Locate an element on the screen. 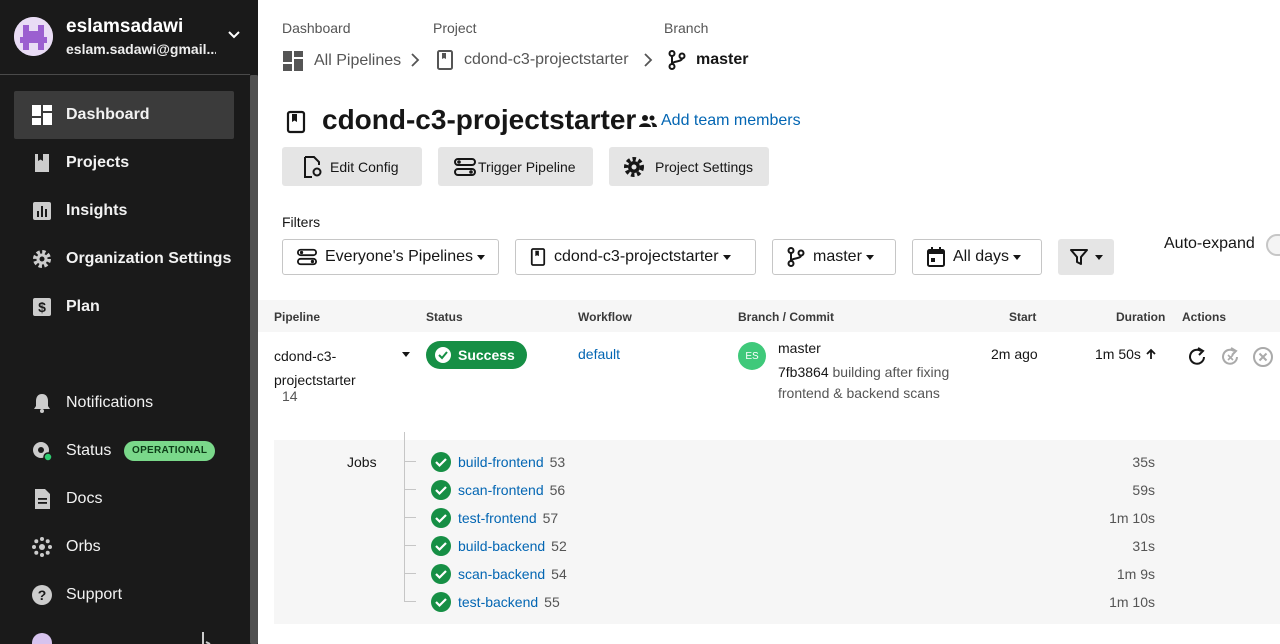 Image resolution: width=1280 pixels, height=644 pixels. sidebar-scrollbar-thumb is located at coordinates (254, 359).